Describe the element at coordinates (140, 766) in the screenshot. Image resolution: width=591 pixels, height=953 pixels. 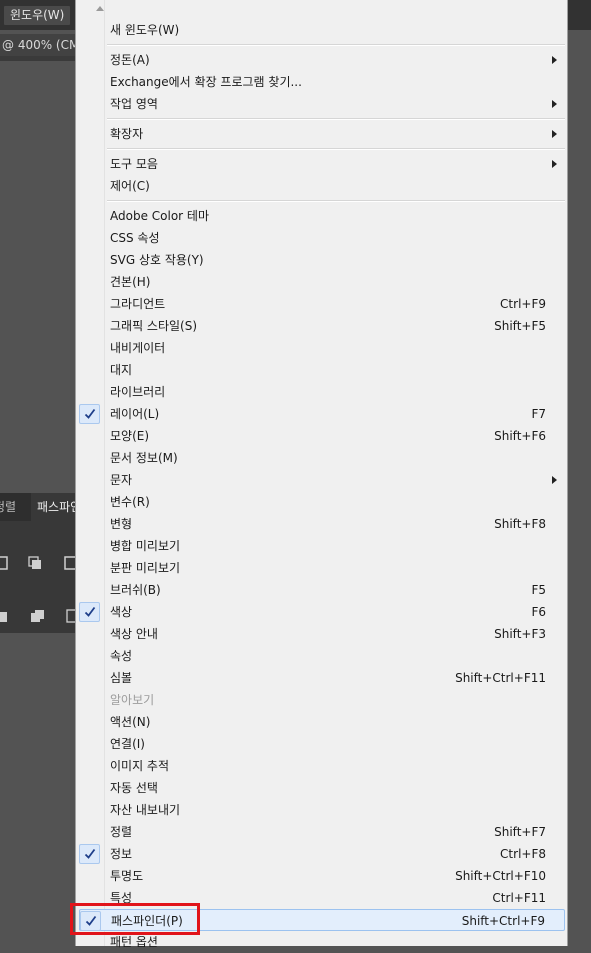
I see `menu-item-label: 이미지 추적` at that location.